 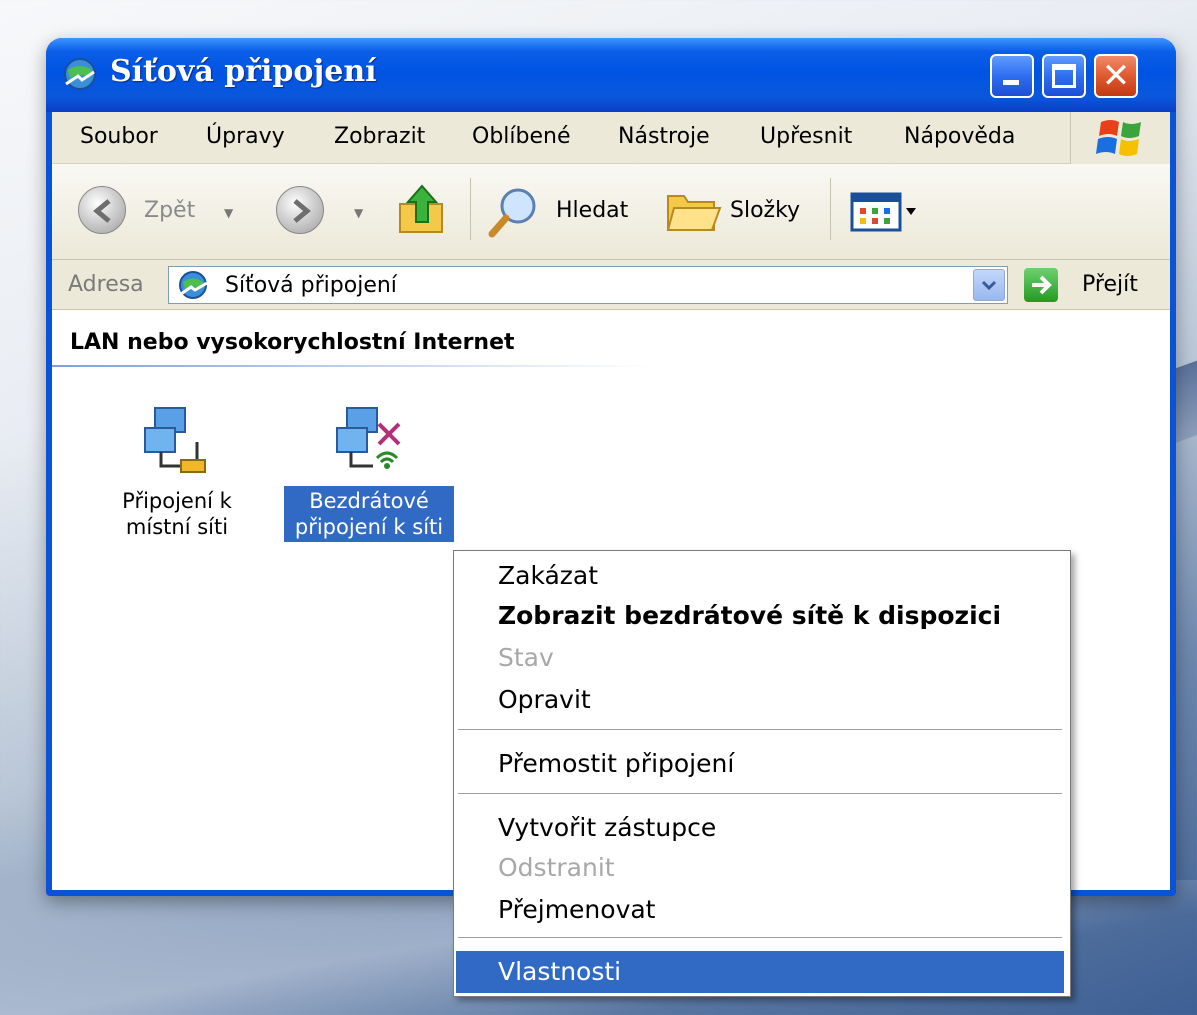 What do you see at coordinates (311, 285) in the screenshot?
I see `address-value: Síťová připojení` at bounding box center [311, 285].